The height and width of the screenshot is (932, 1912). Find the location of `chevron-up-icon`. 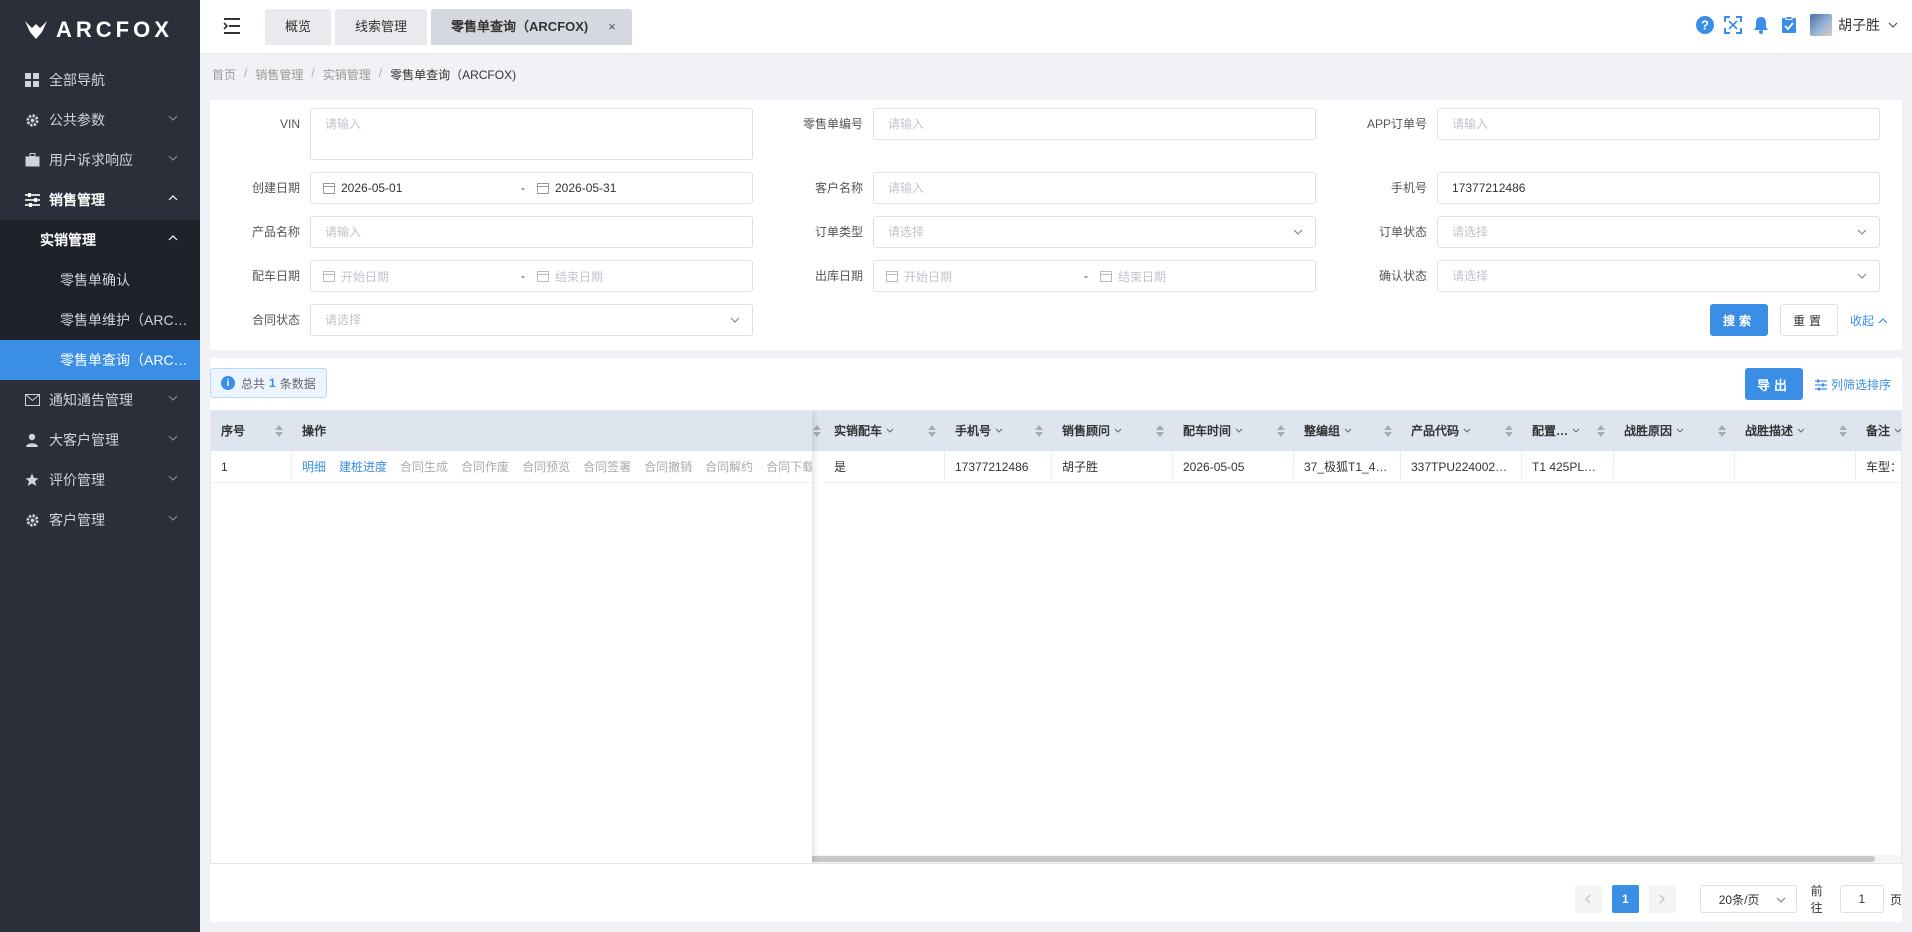

chevron-up-icon is located at coordinates (1883, 320).